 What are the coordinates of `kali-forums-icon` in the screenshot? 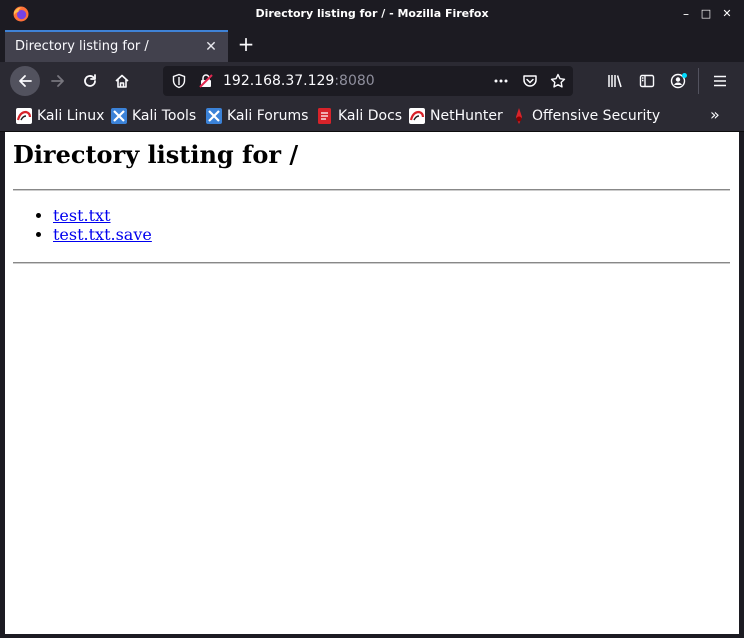 It's located at (214, 116).